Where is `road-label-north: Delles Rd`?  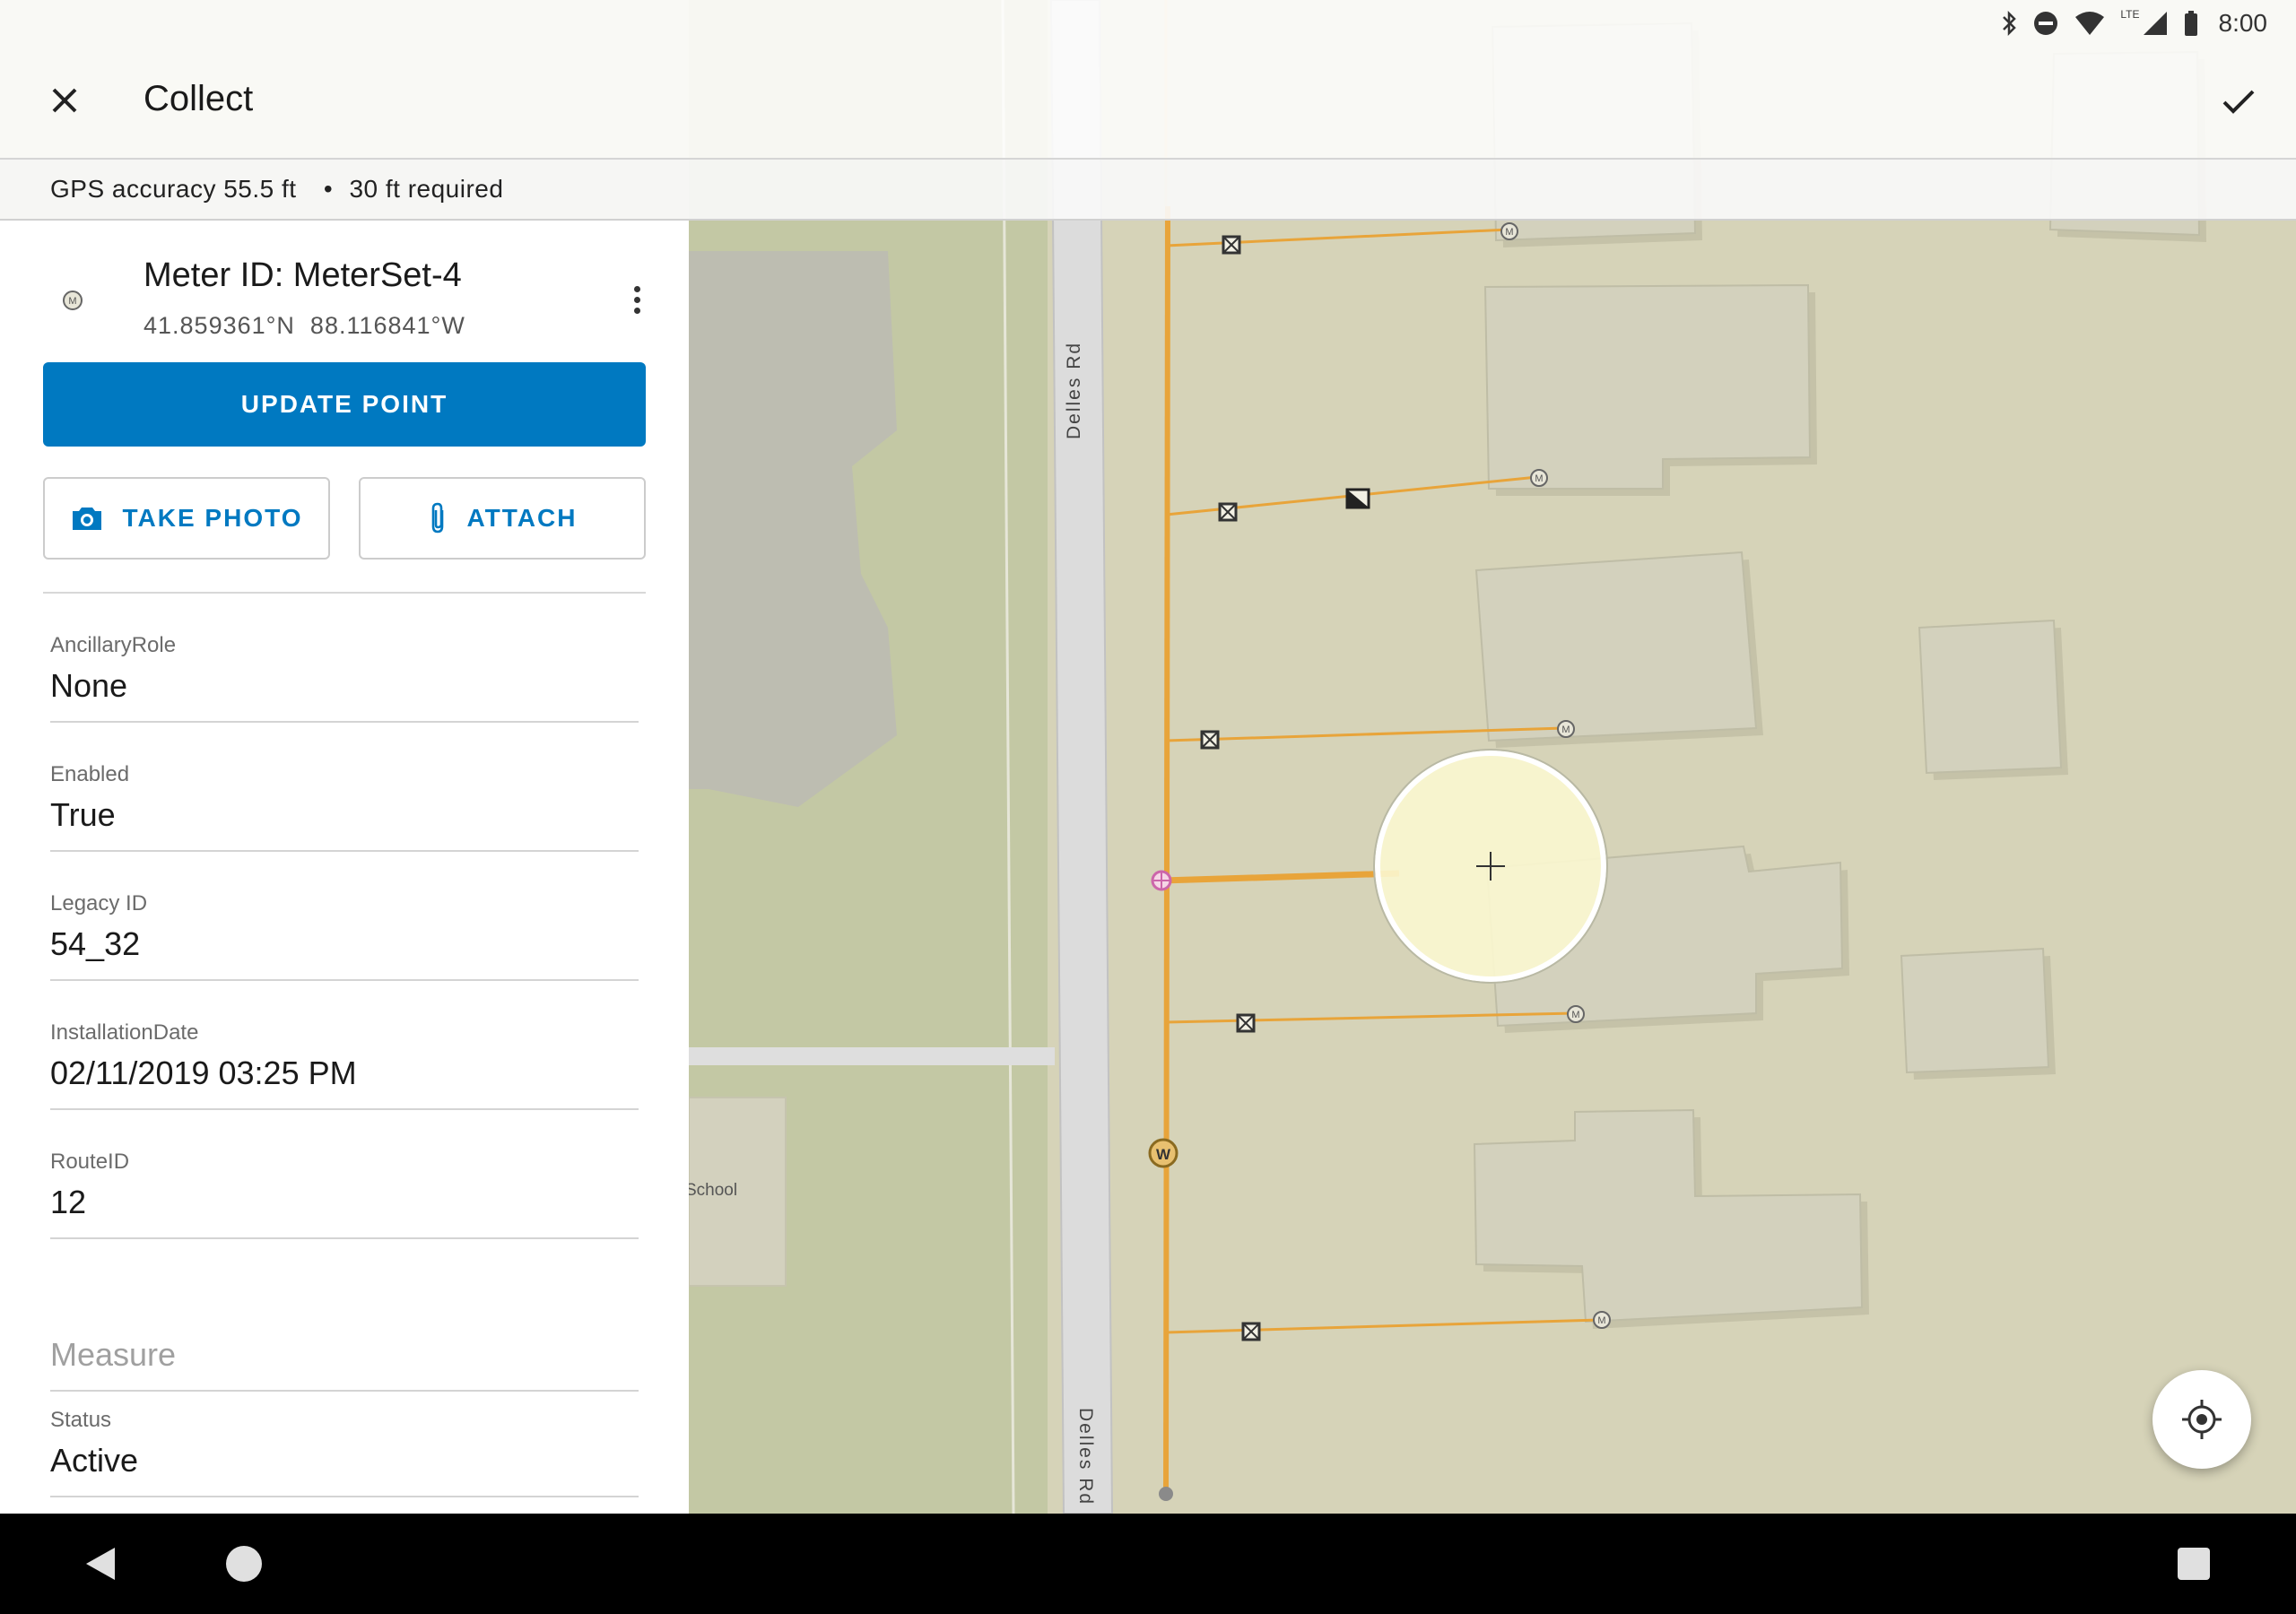
road-label-north: Delles Rd is located at coordinates (1074, 390).